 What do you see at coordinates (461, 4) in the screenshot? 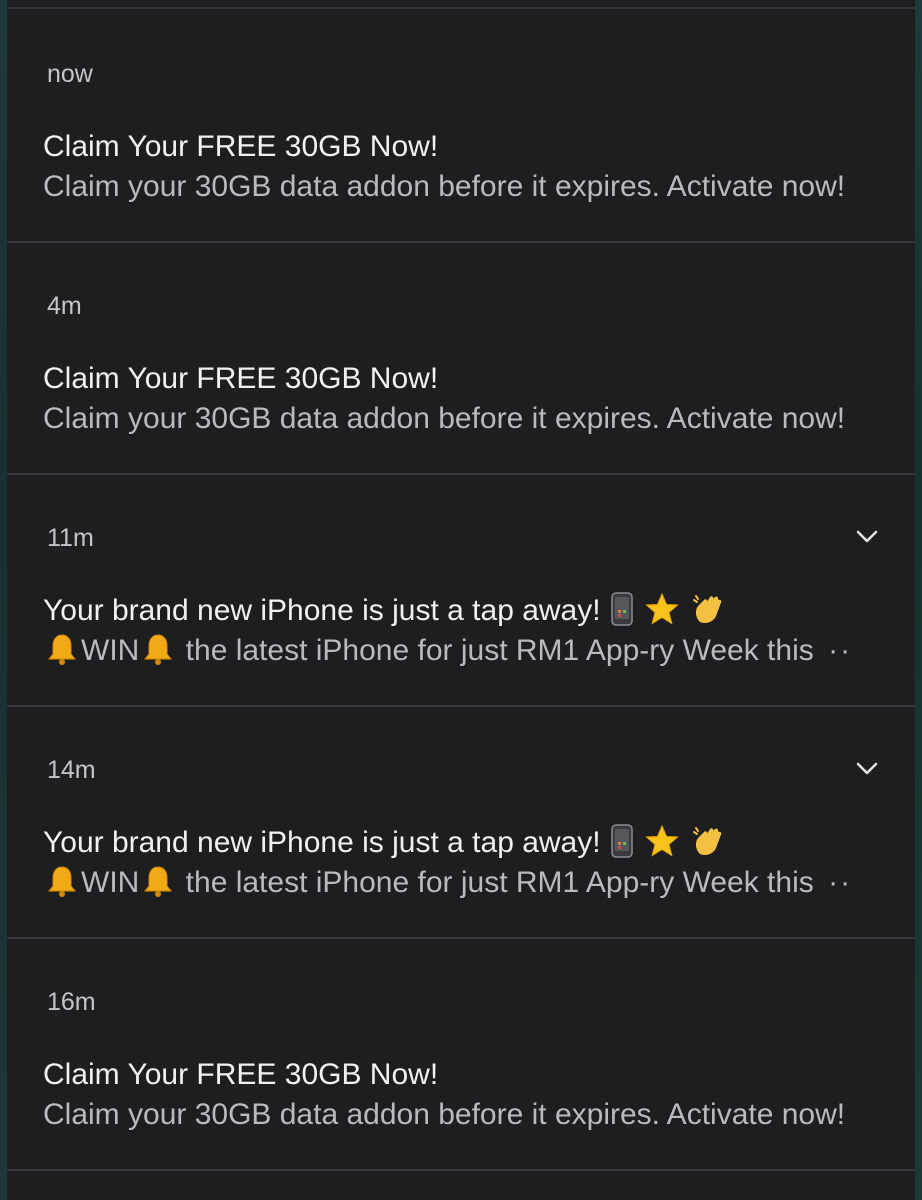
I see `divider` at bounding box center [461, 4].